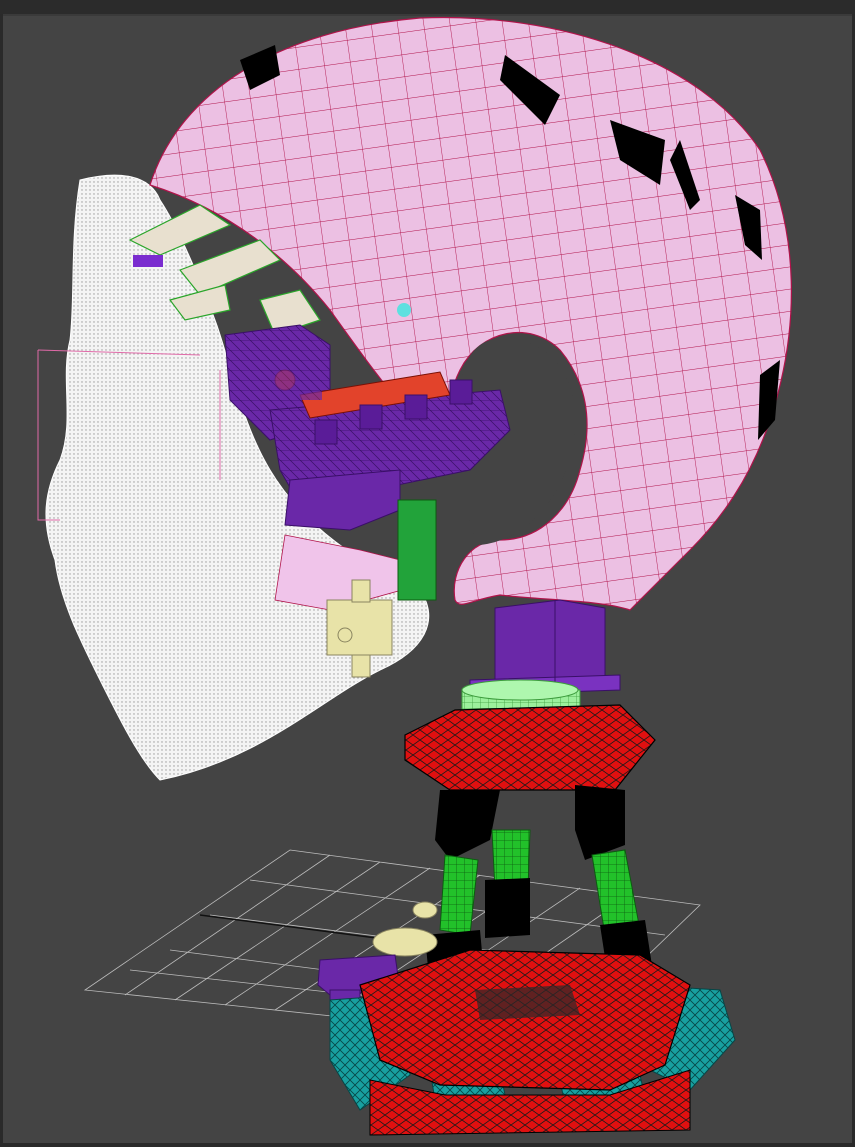  I want to click on yellow-disks, so click(405, 929).